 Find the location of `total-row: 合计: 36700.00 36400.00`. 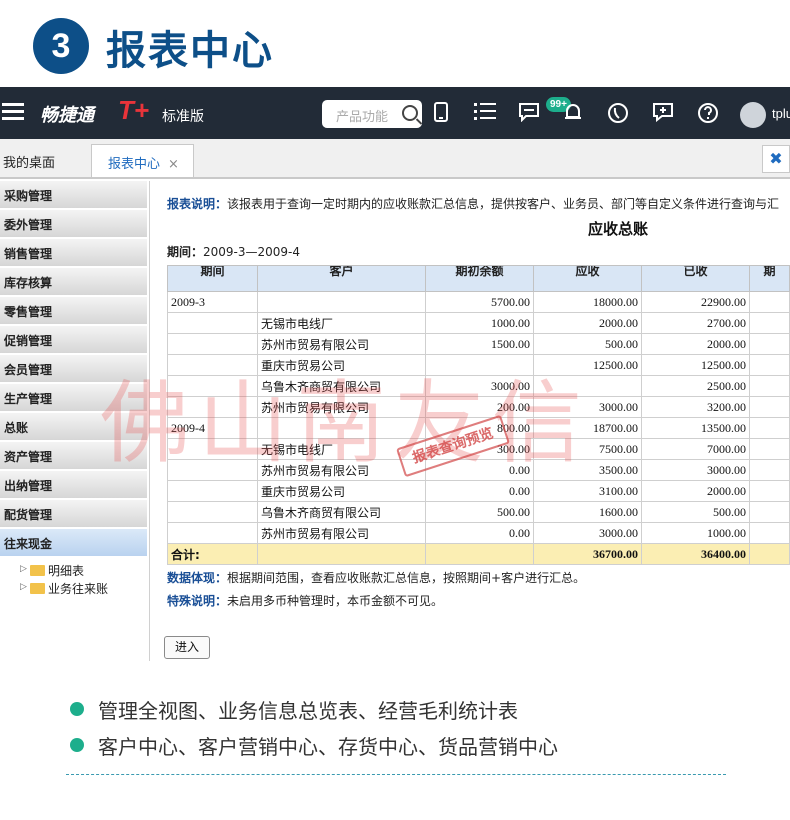

total-row: 合计: 36700.00 36400.00 is located at coordinates (478, 554).